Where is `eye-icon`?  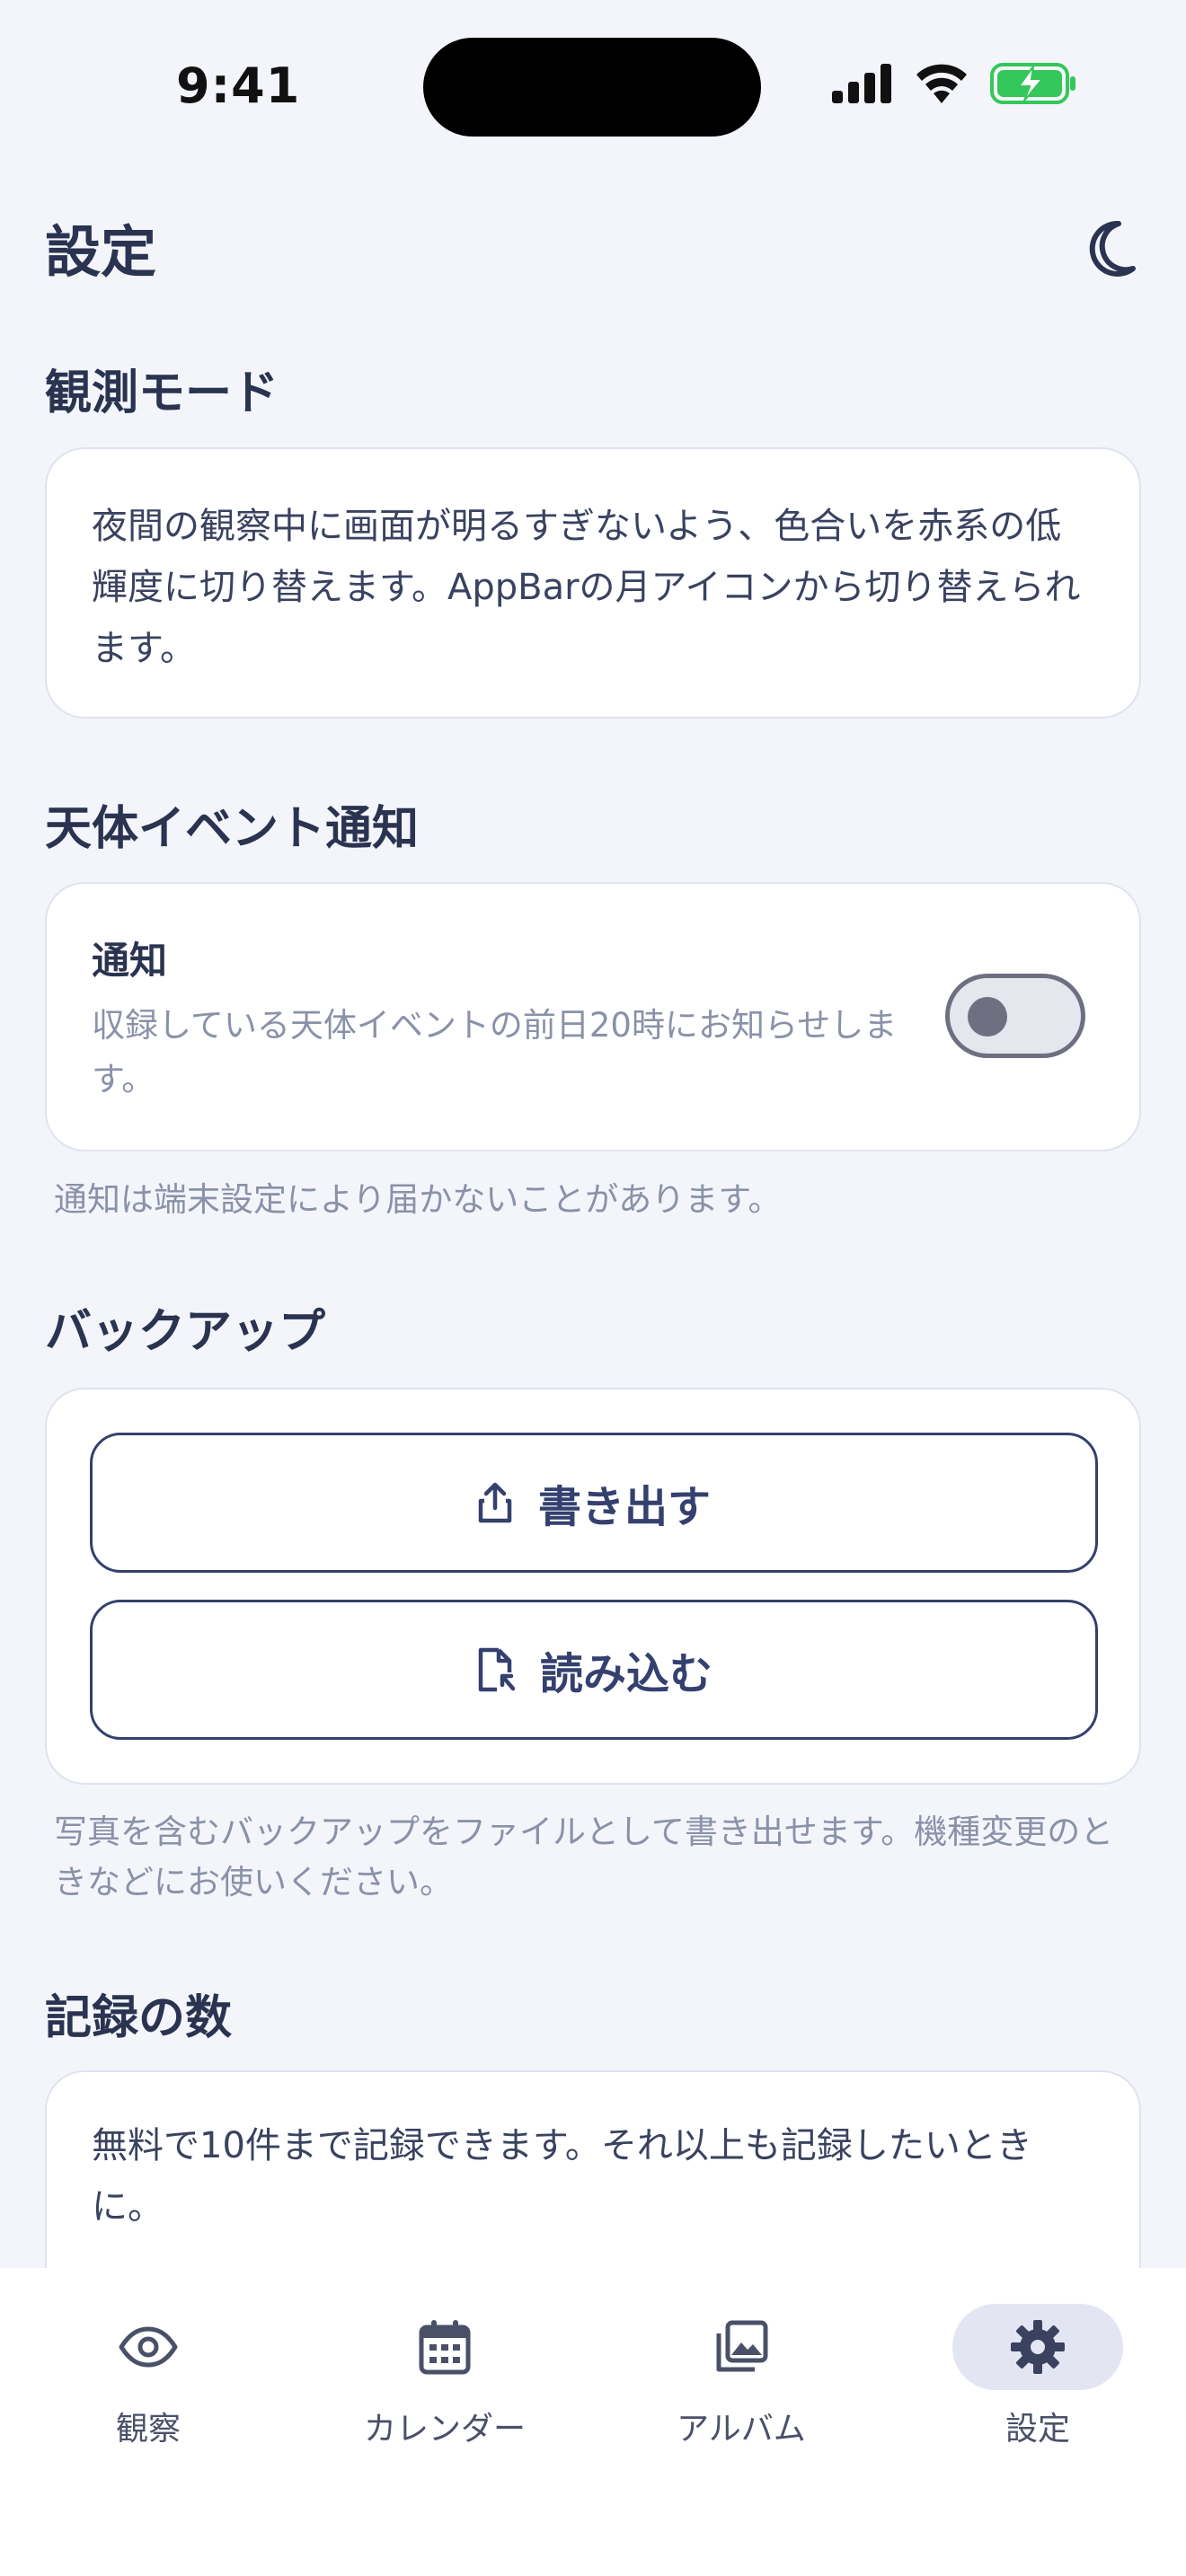 eye-icon is located at coordinates (148, 2347).